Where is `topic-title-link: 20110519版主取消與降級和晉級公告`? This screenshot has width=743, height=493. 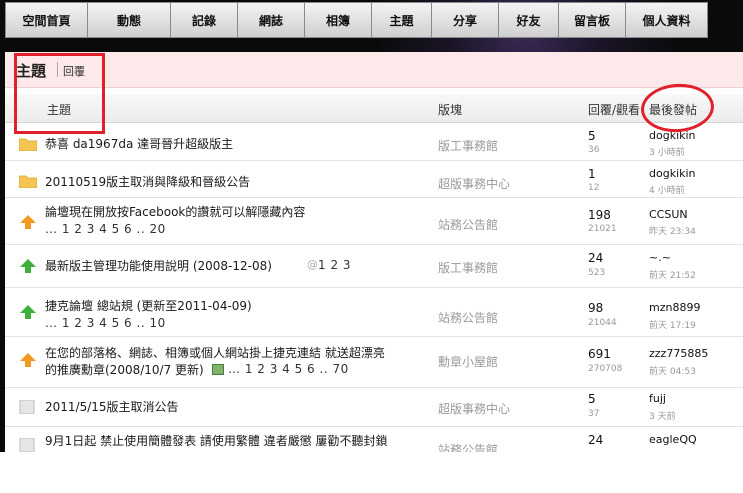 topic-title-link: 20110519版主取消與降級和晉級公告 is located at coordinates (147, 182).